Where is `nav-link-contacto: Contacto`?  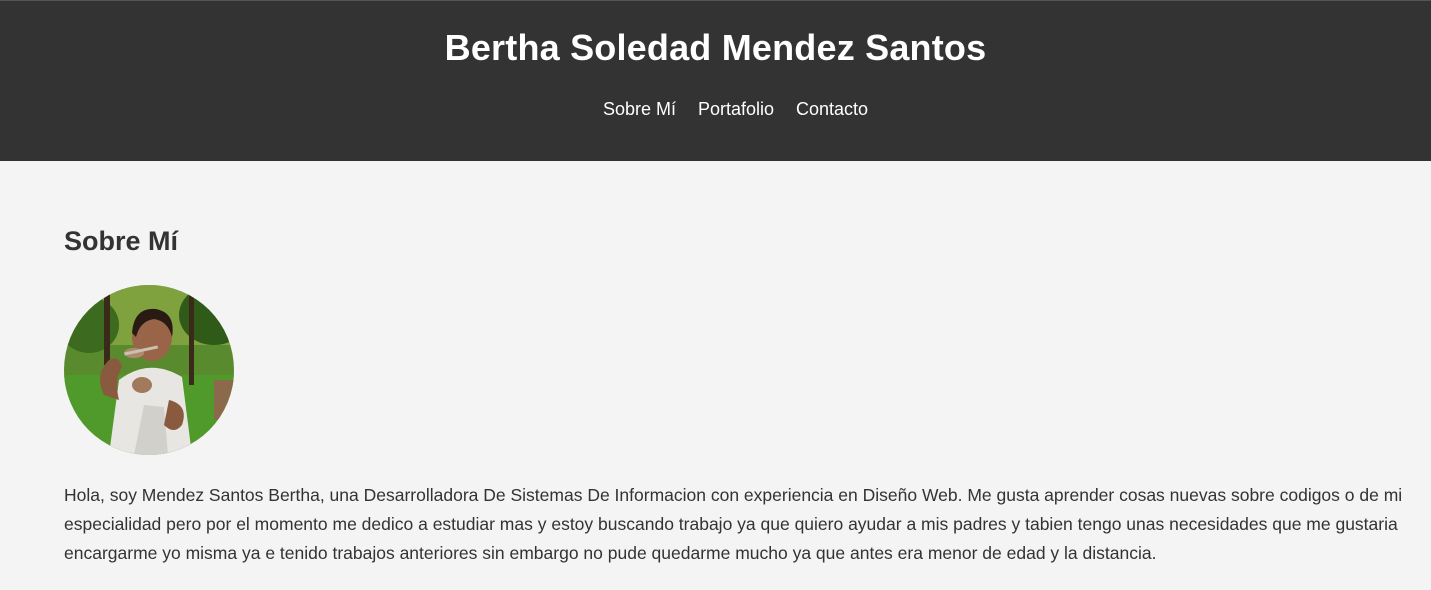
nav-link-contacto: Contacto is located at coordinates (832, 109).